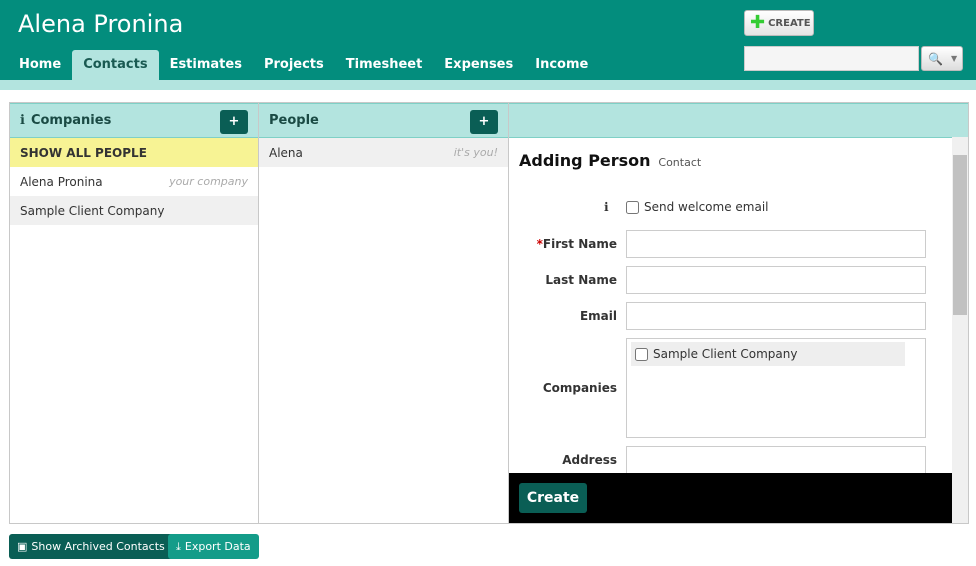  What do you see at coordinates (789, 23) in the screenshot?
I see `create-label: CREATE` at bounding box center [789, 23].